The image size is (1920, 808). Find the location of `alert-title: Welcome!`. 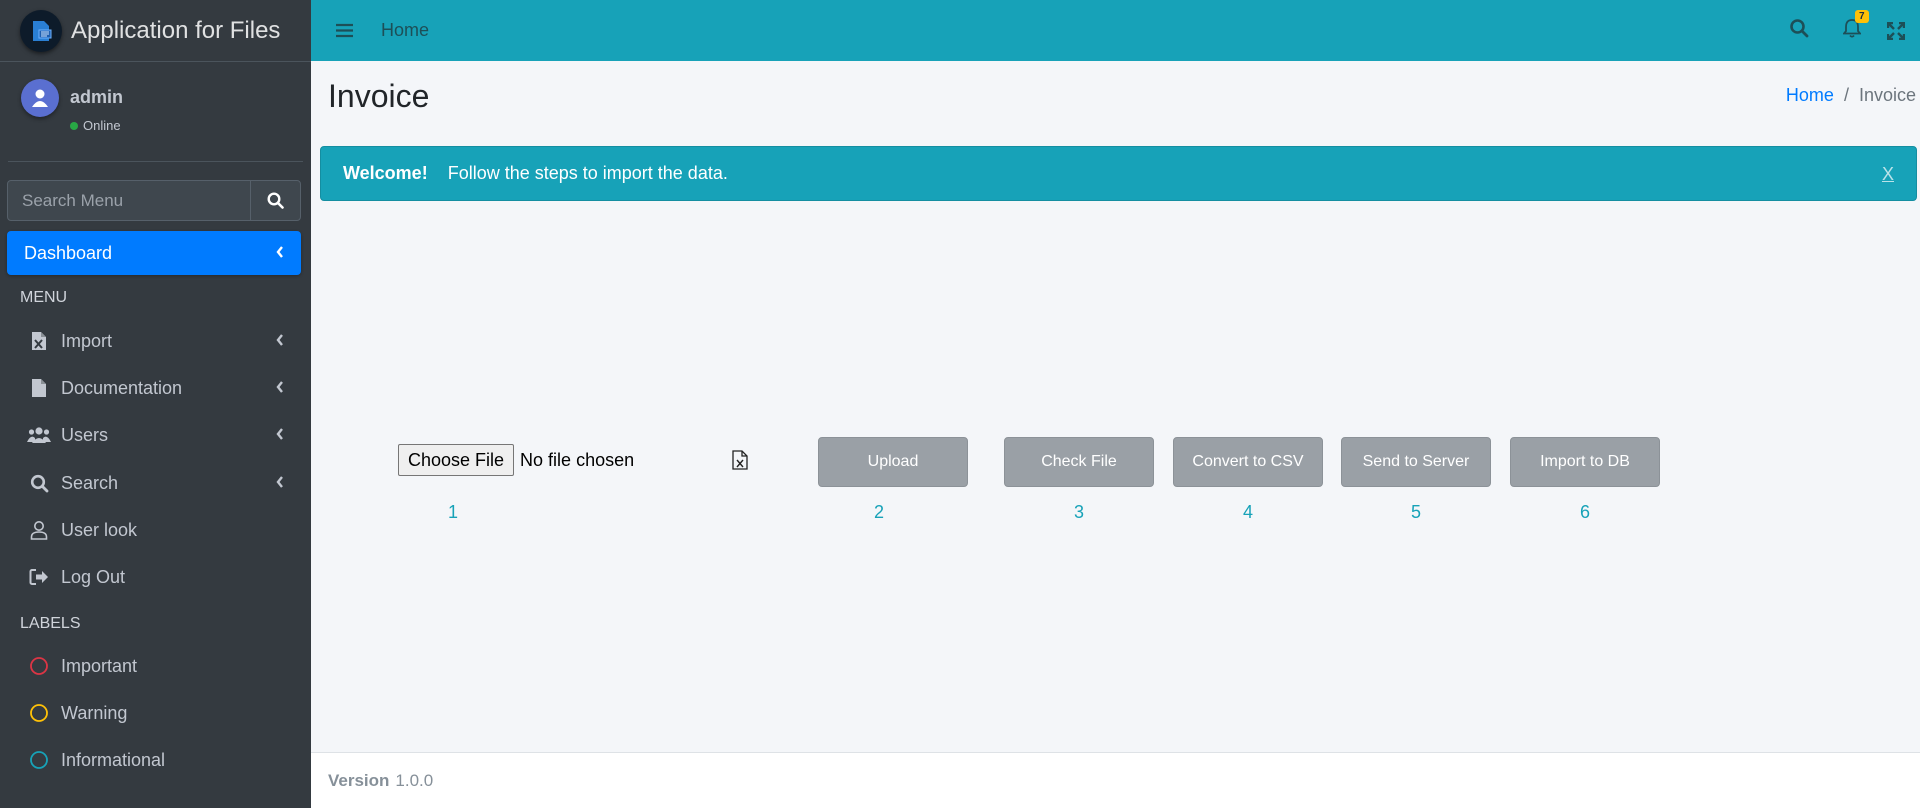

alert-title: Welcome! is located at coordinates (385, 173).